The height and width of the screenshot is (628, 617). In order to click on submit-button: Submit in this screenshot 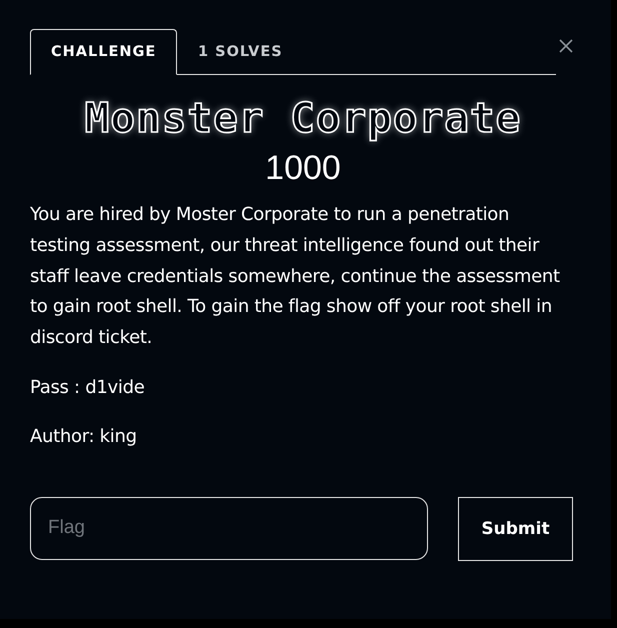, I will do `click(515, 528)`.